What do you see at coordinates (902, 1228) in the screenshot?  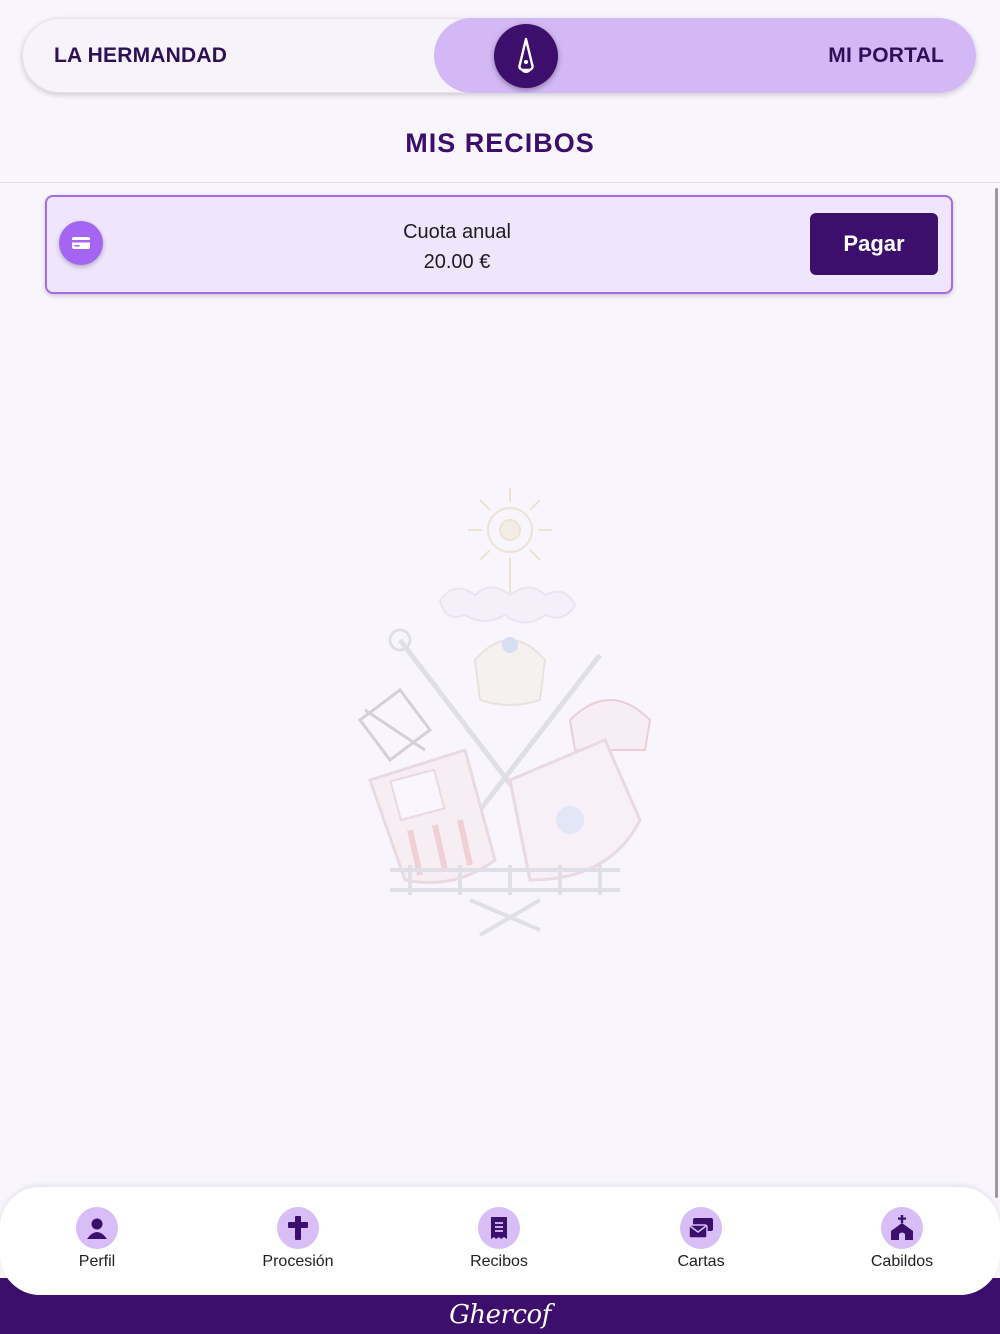 I see `chapel-icon` at bounding box center [902, 1228].